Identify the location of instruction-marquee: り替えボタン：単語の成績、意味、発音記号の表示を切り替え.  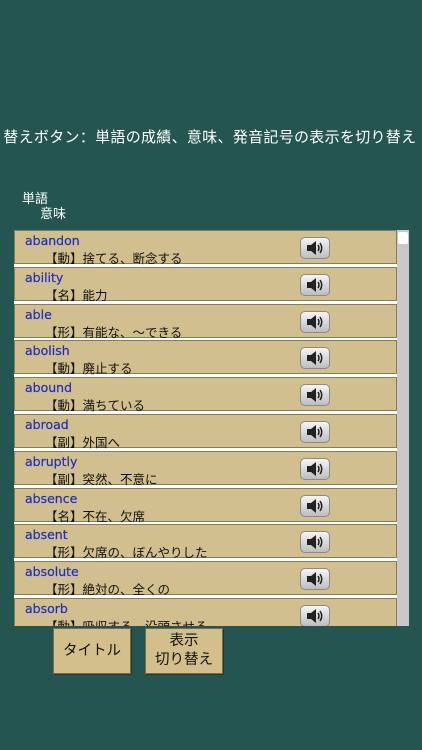
(208, 137).